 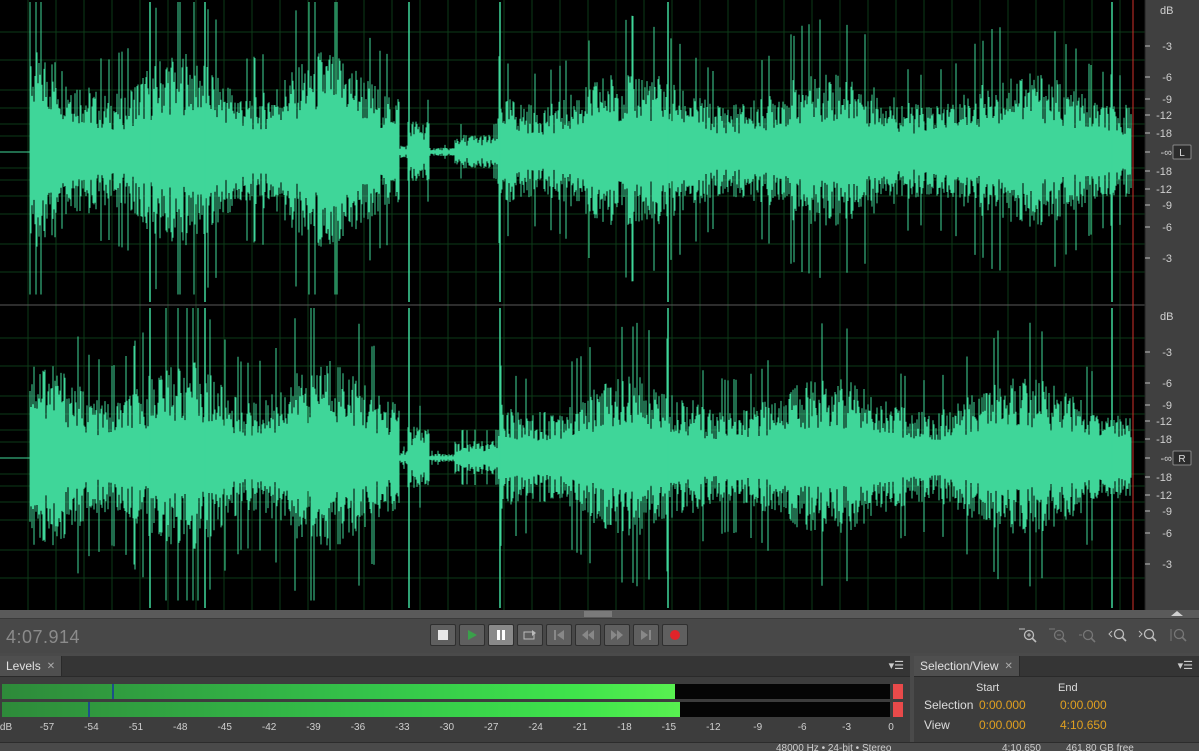 I want to click on levels-scale-label: -24, so click(x=535, y=727).